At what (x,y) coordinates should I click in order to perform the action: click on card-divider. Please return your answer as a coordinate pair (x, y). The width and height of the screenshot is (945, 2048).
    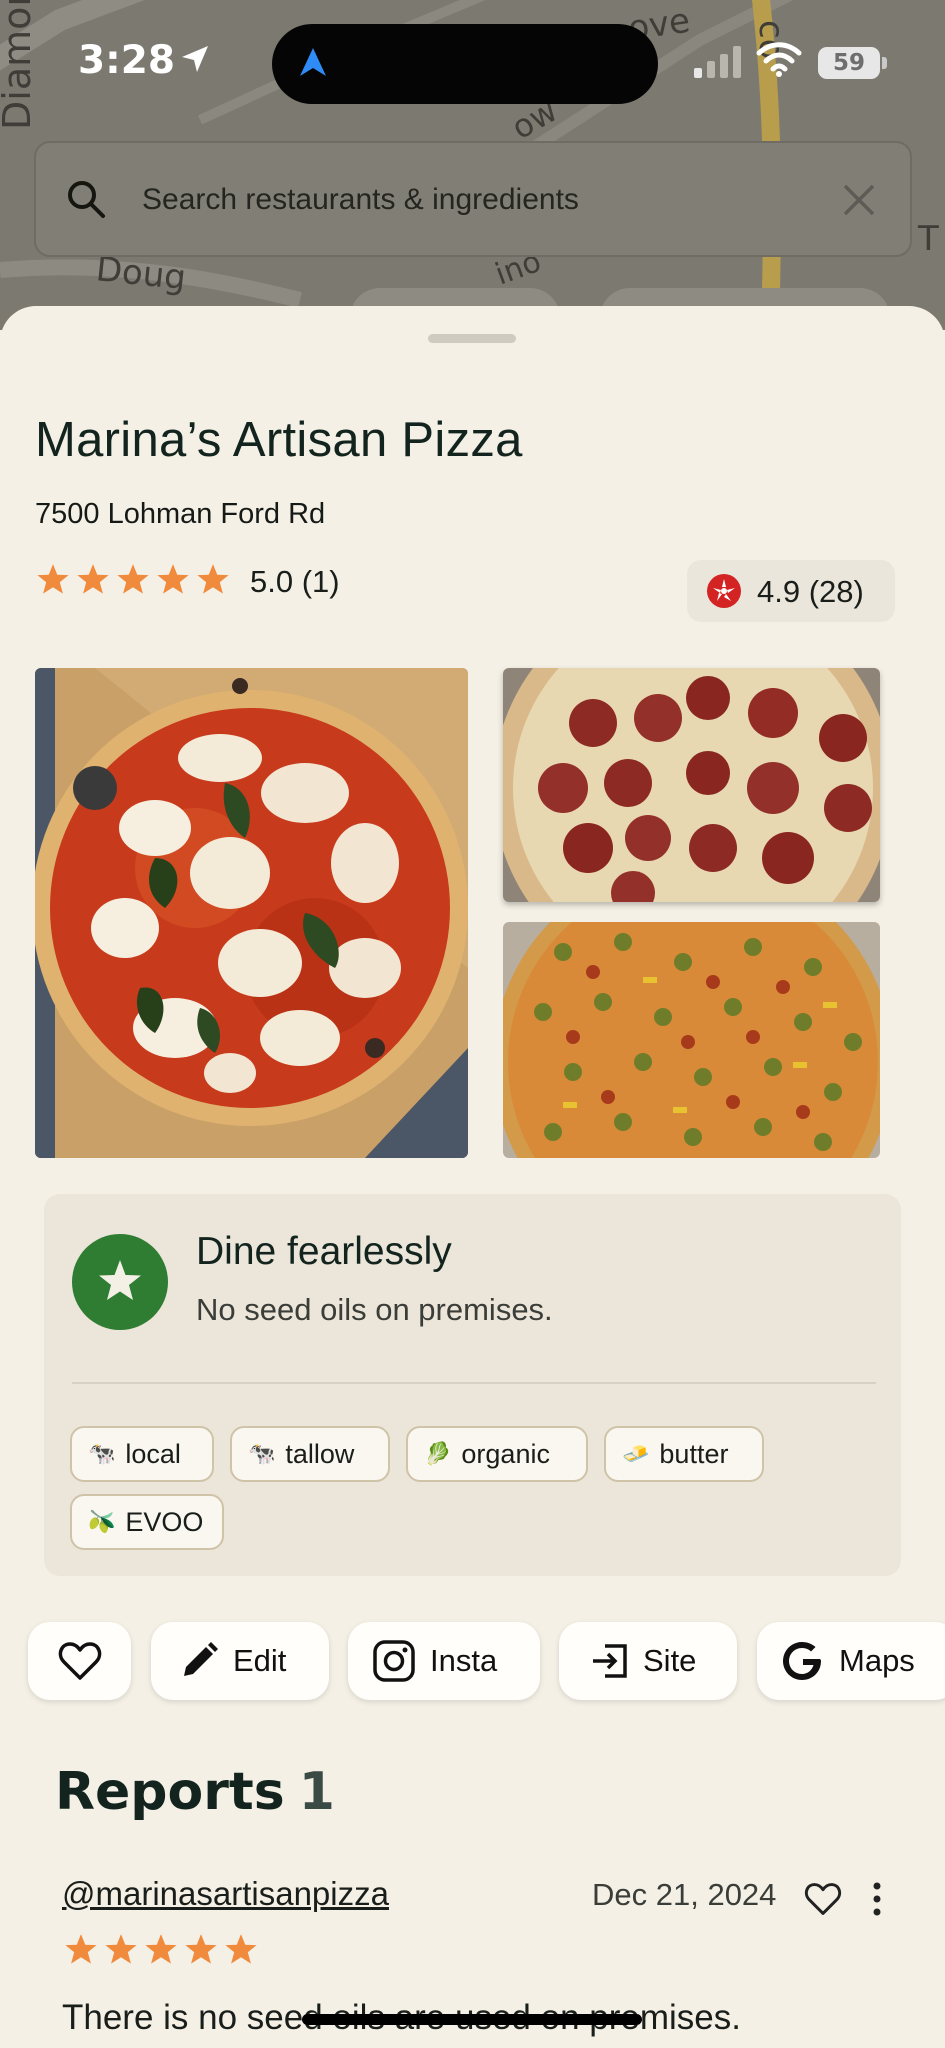
    Looking at the image, I should click on (474, 1383).